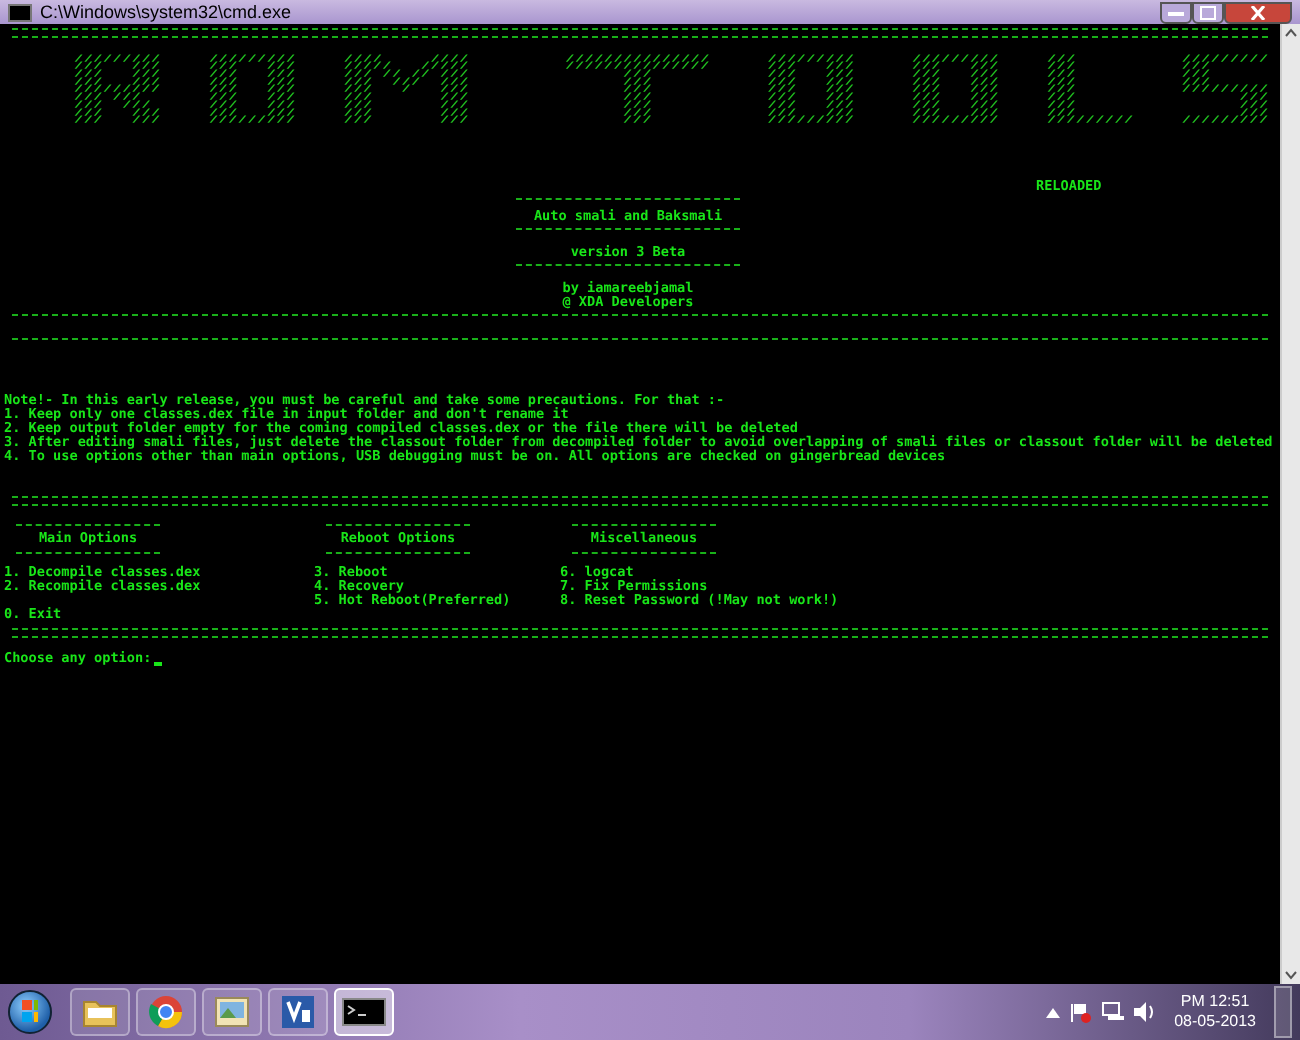 Image resolution: width=1300 pixels, height=1040 pixels. What do you see at coordinates (1215, 1022) in the screenshot?
I see `clock-date: 08-05-2013` at bounding box center [1215, 1022].